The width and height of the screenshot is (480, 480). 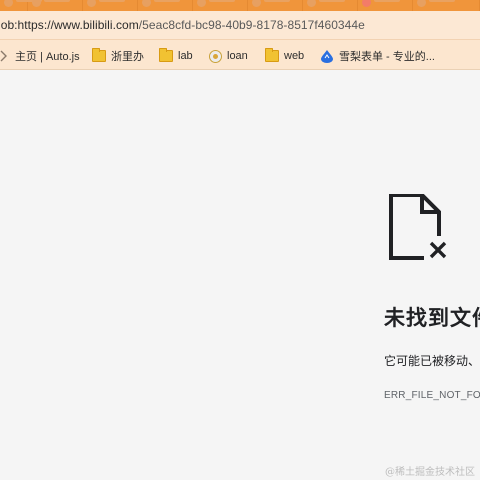 I want to click on bookmark-loan: loan, so click(x=228, y=56).